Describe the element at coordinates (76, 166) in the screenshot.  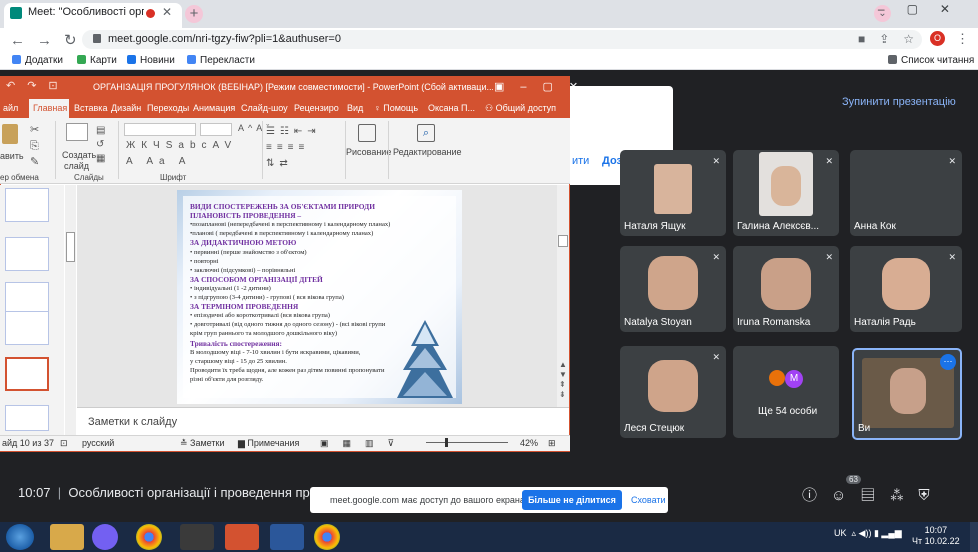
I see `new-slide-label-2: слайд` at that location.